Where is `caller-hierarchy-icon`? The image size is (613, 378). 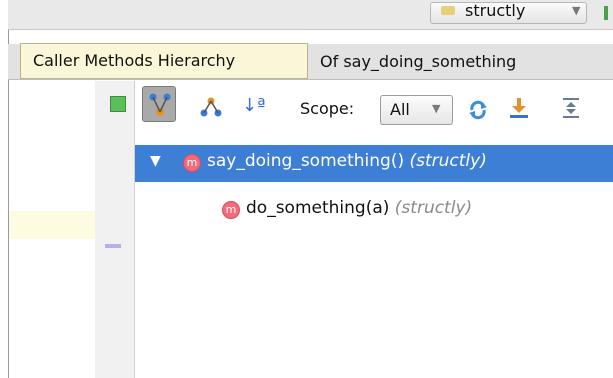
caller-hierarchy-icon is located at coordinates (160, 104).